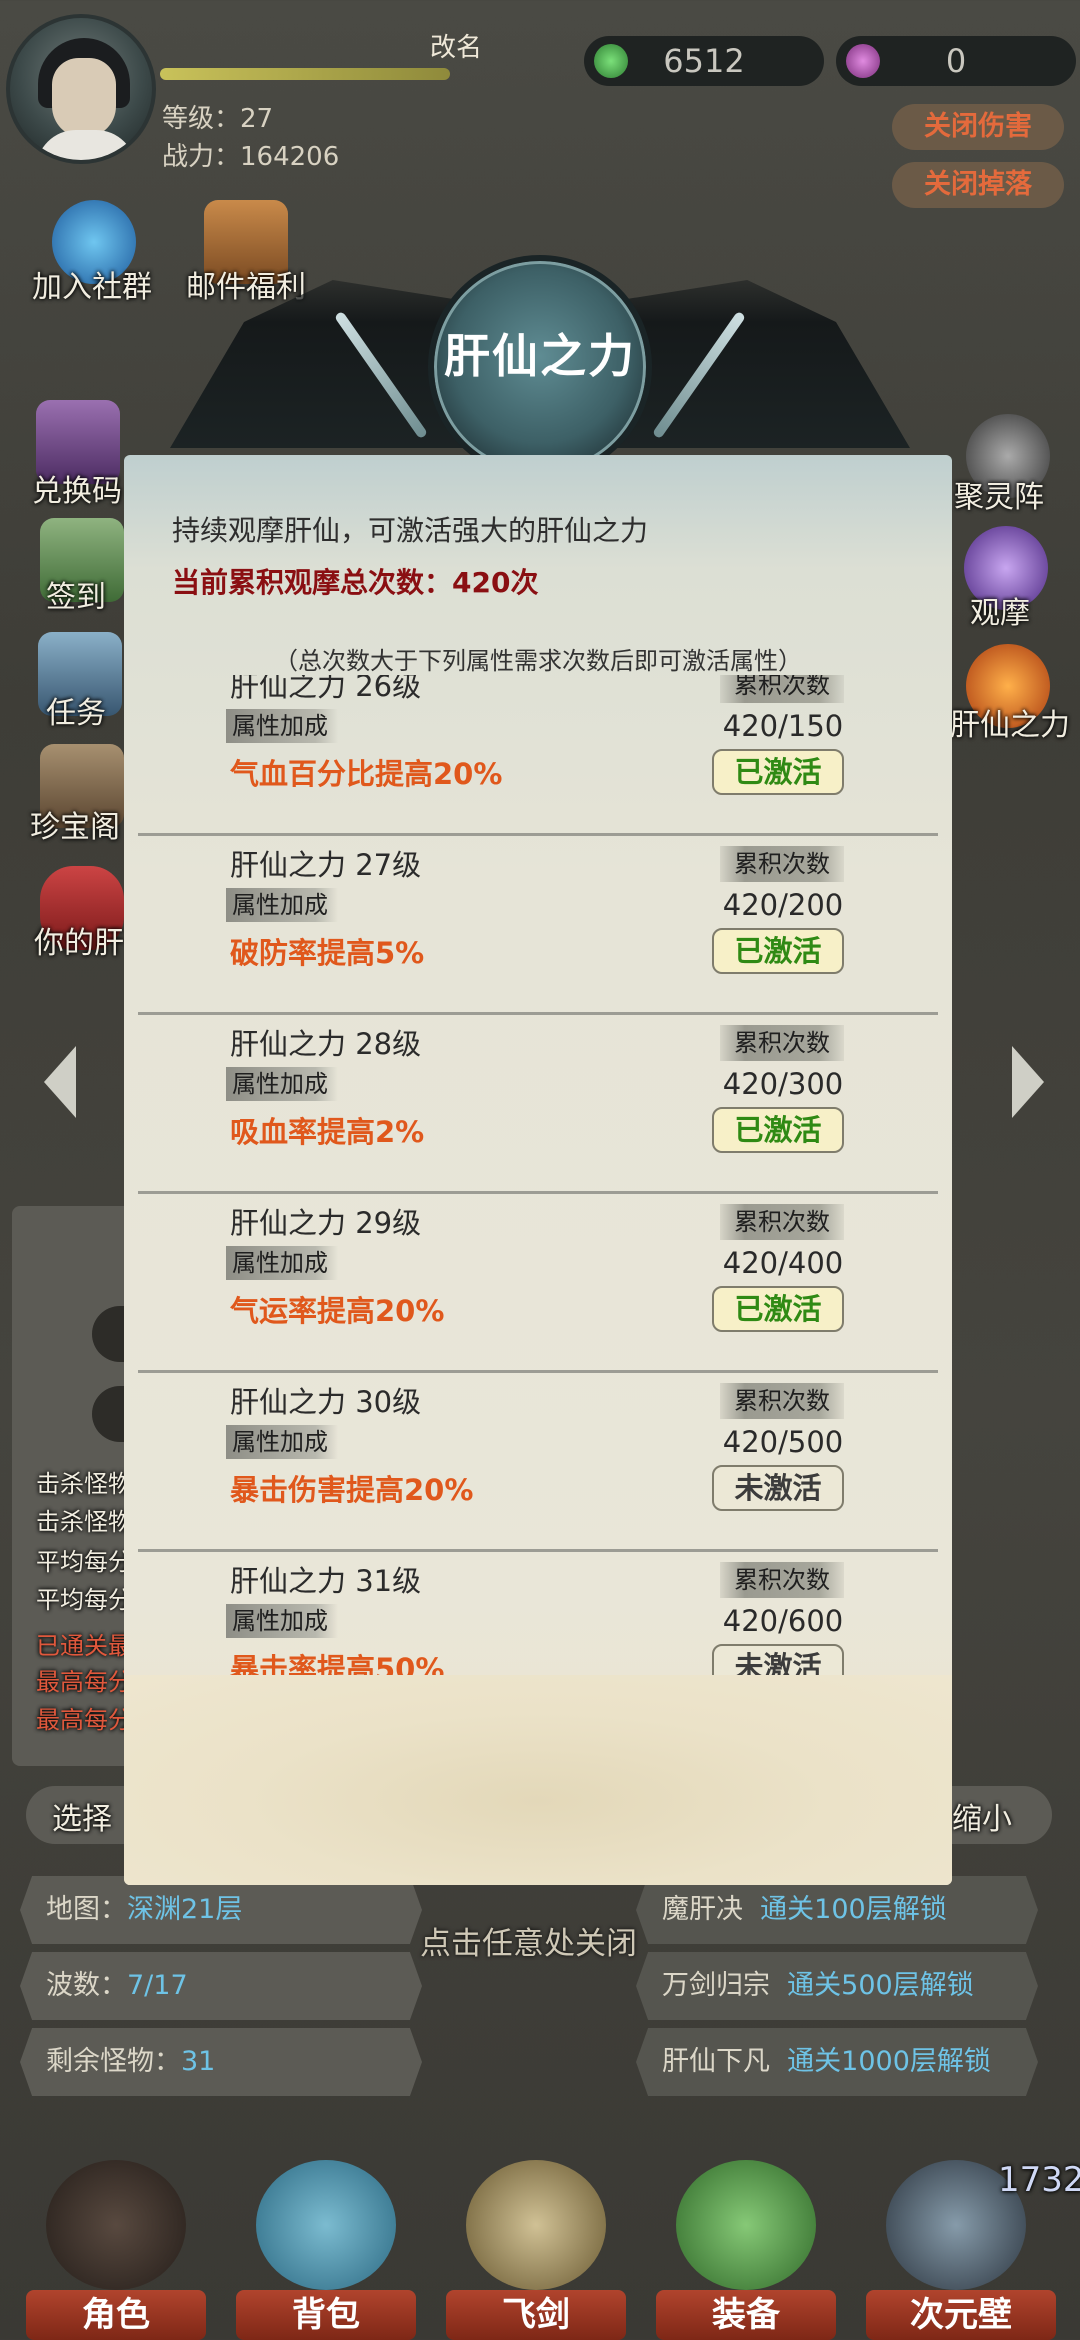 Image resolution: width=1080 pixels, height=2340 pixels. What do you see at coordinates (326, 2225) in the screenshot?
I see `bag-art-icon` at bounding box center [326, 2225].